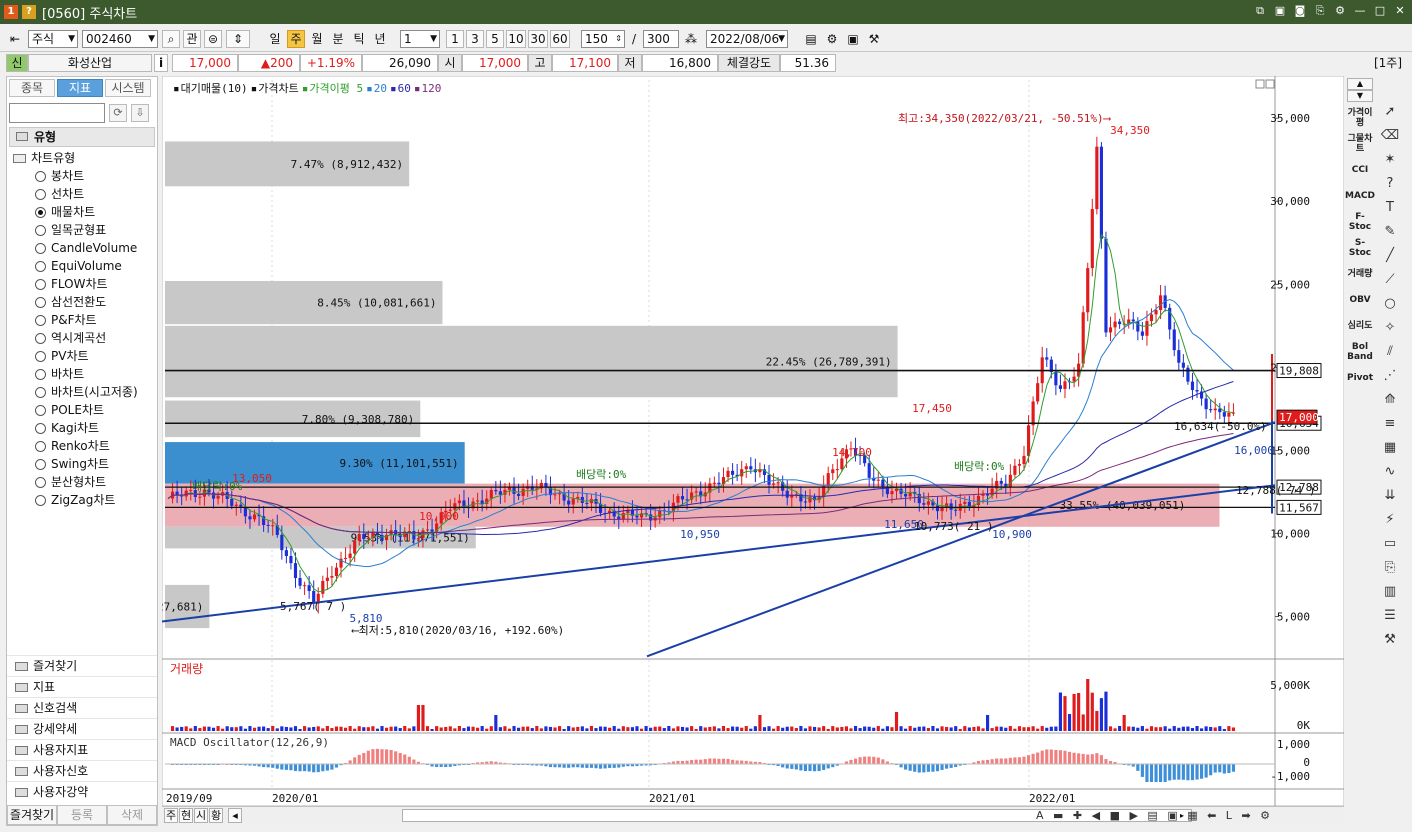 The height and width of the screenshot is (832, 1412). I want to click on chart-type-item: 역시계곡선, so click(82, 338).